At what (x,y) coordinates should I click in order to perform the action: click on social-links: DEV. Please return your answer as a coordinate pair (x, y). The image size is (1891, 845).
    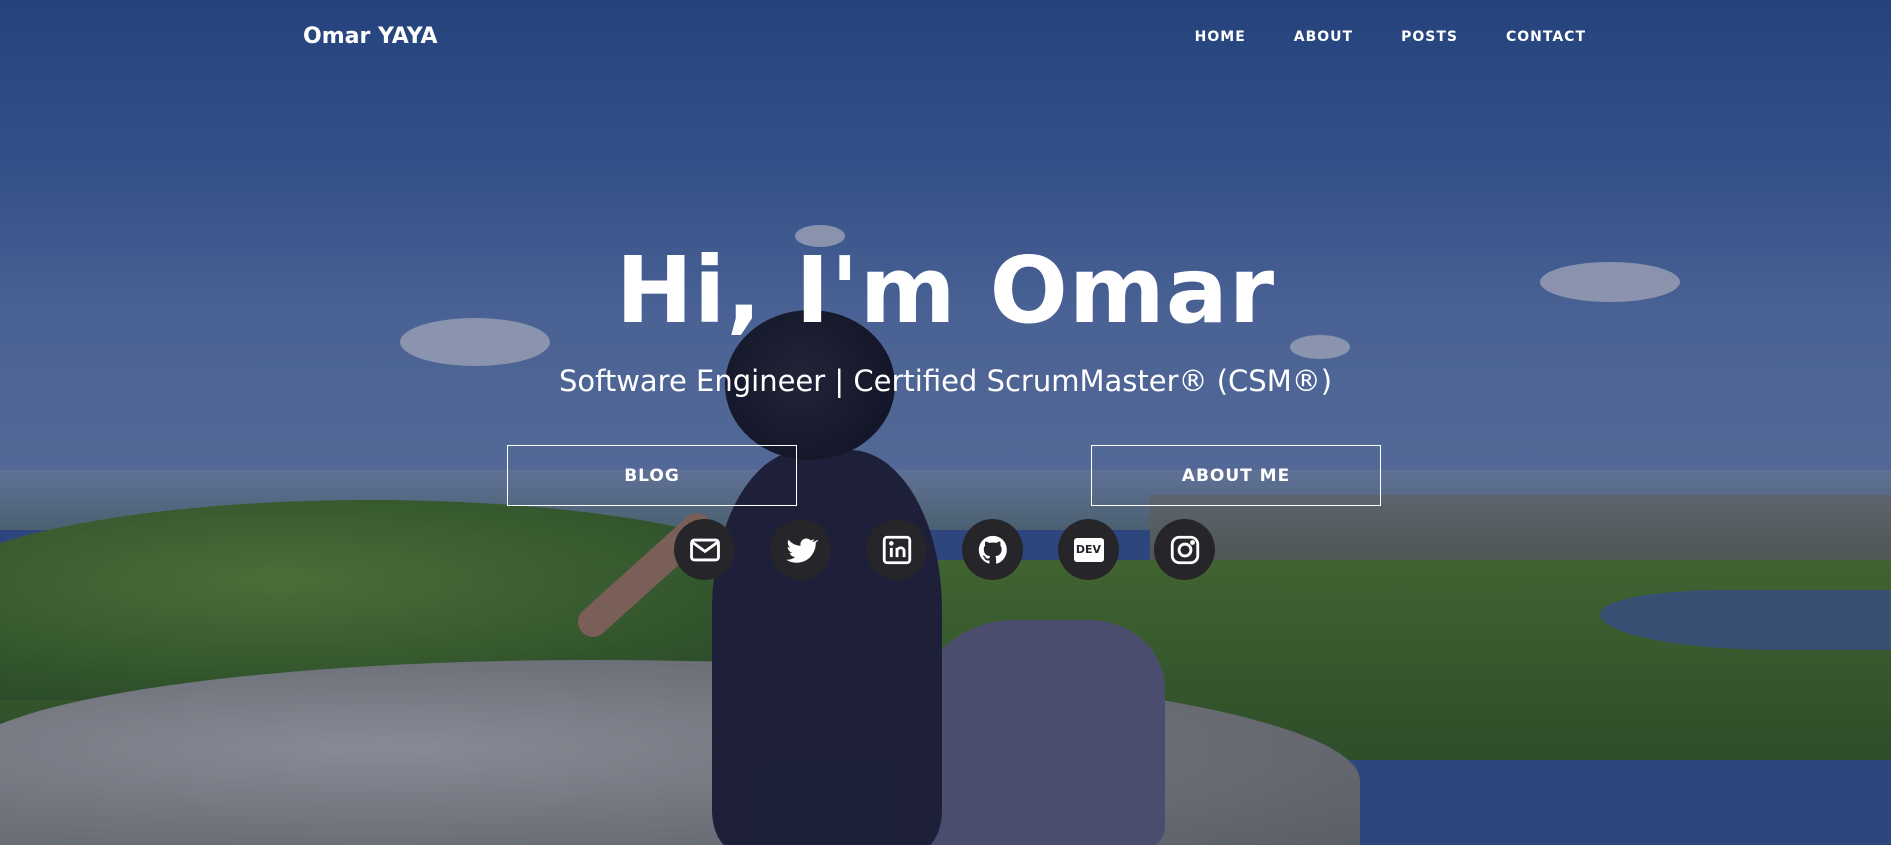
    Looking at the image, I should click on (944, 549).